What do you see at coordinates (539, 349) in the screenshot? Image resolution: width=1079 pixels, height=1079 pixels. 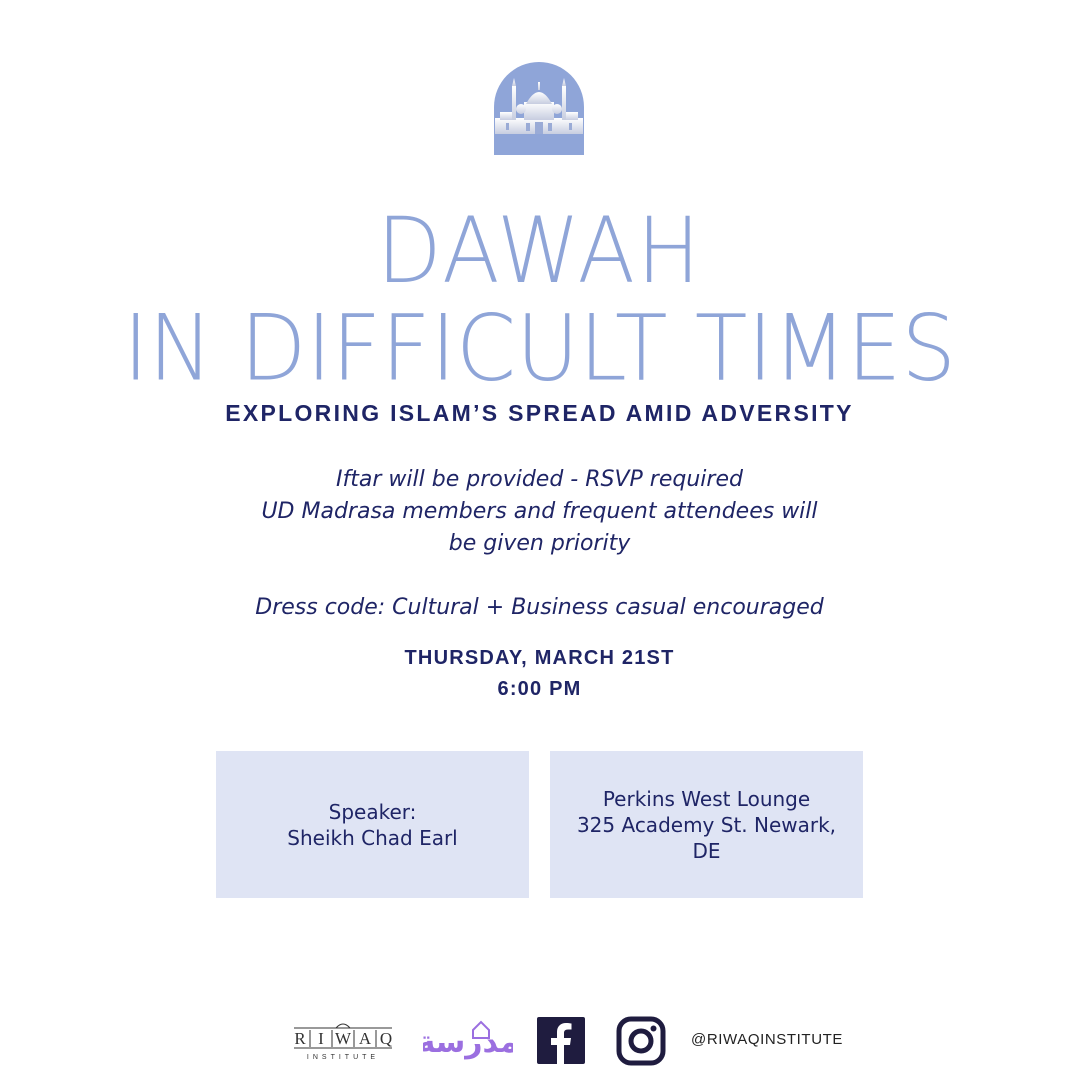 I see `title-line-2: IN DIFFICULT TIMES` at bounding box center [539, 349].